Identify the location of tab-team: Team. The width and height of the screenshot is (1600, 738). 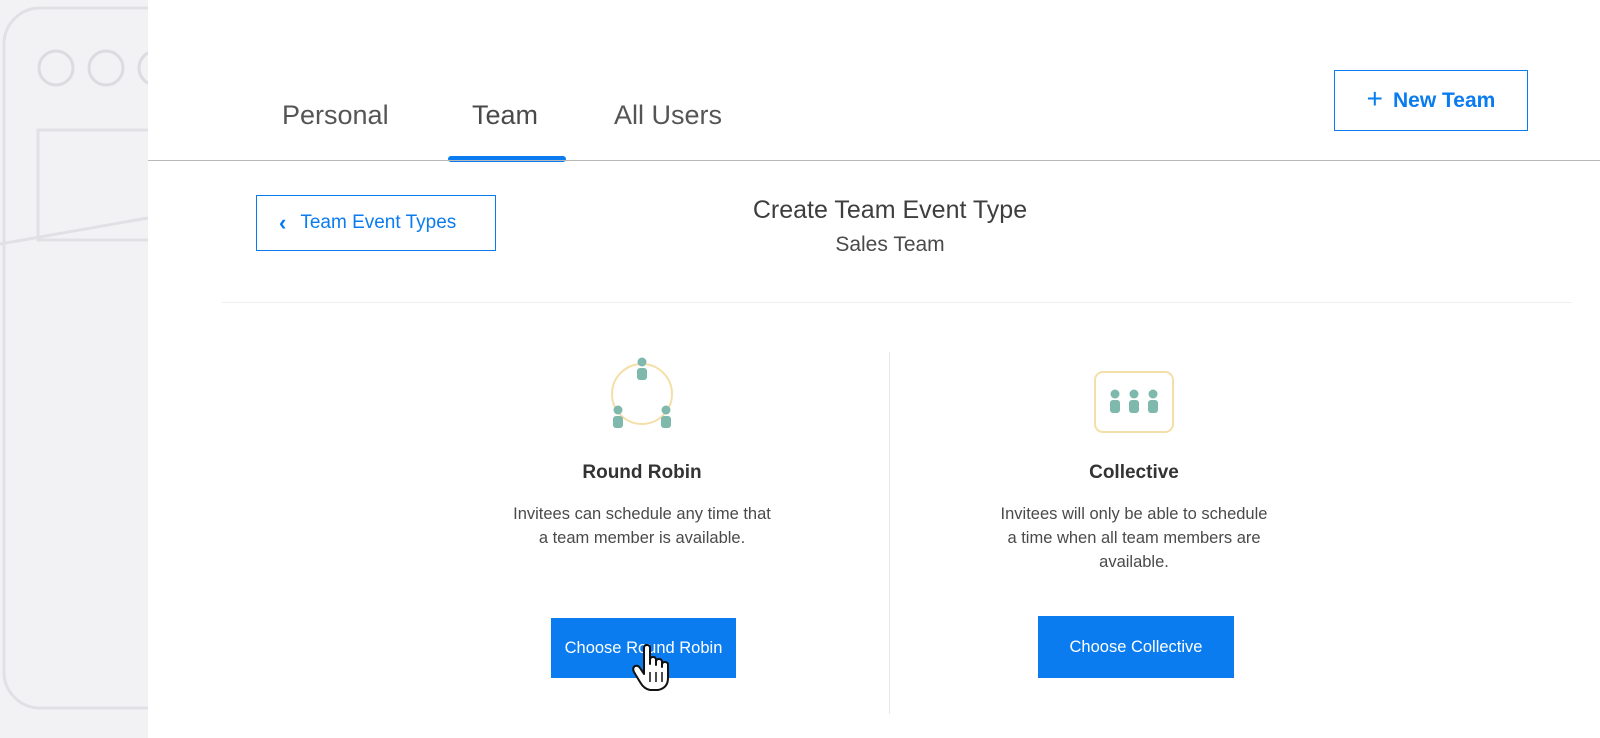
(505, 115).